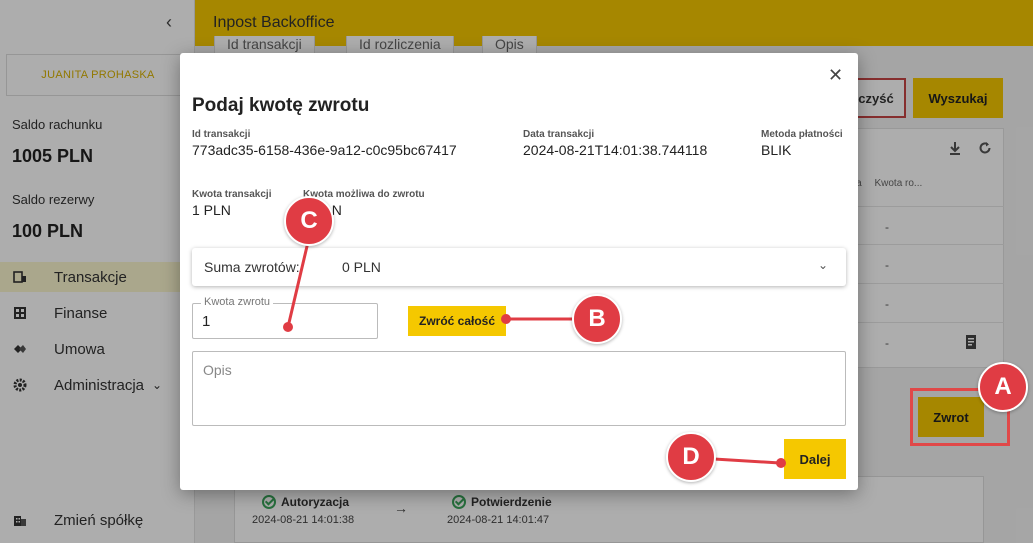 Image resolution: width=1033 pixels, height=543 pixels. I want to click on annotation-marker-a: A, so click(1003, 387).